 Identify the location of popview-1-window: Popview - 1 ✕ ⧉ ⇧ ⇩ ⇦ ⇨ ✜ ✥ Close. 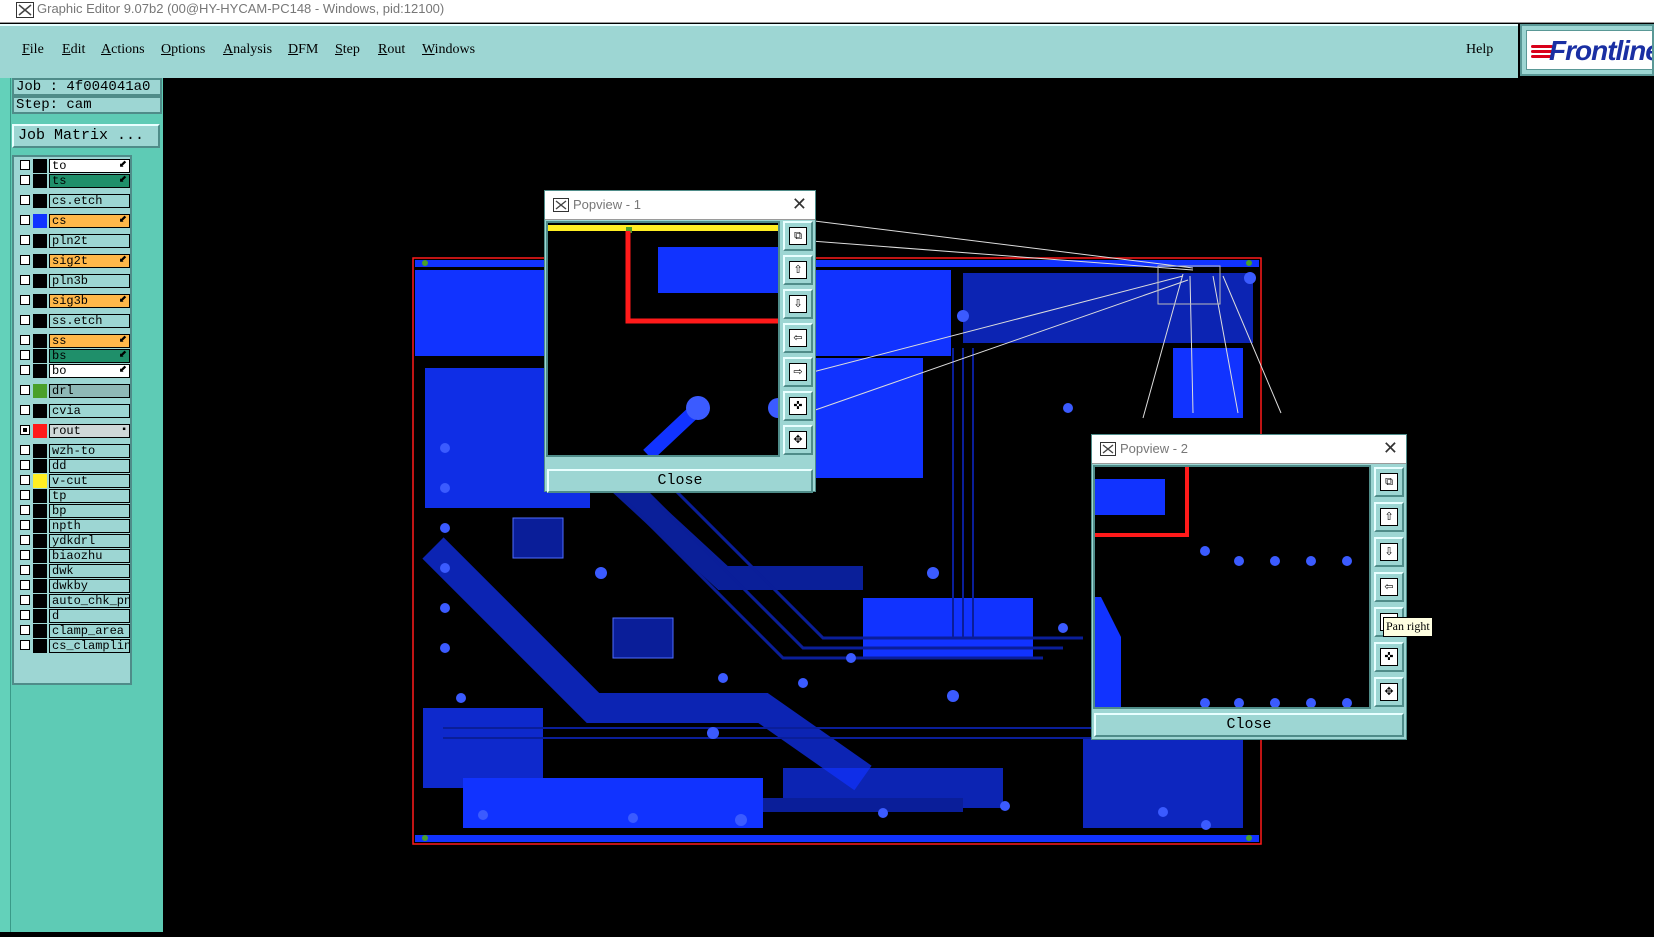
(680, 341).